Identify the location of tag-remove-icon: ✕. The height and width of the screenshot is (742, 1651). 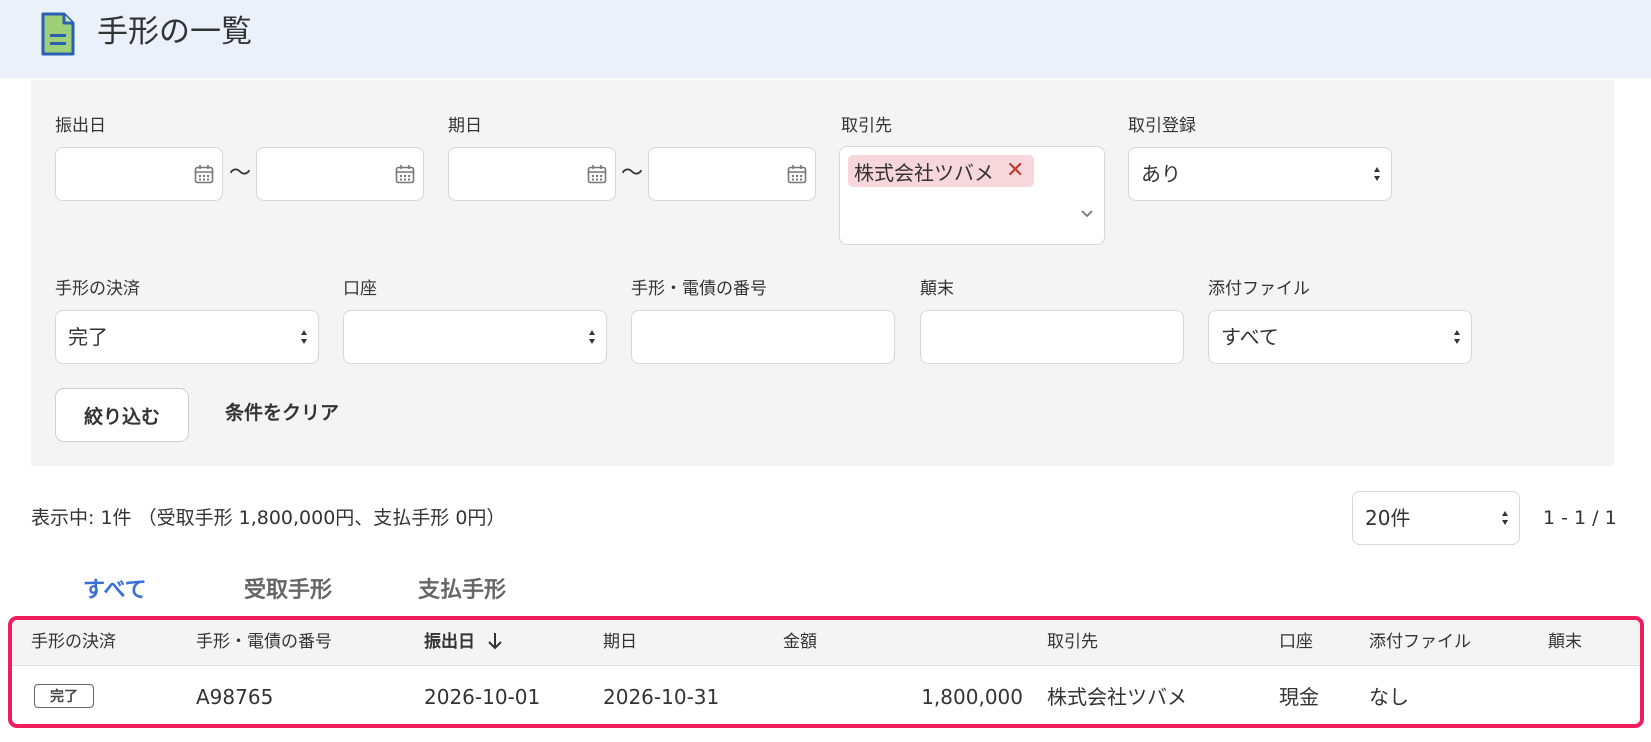
(1015, 171).